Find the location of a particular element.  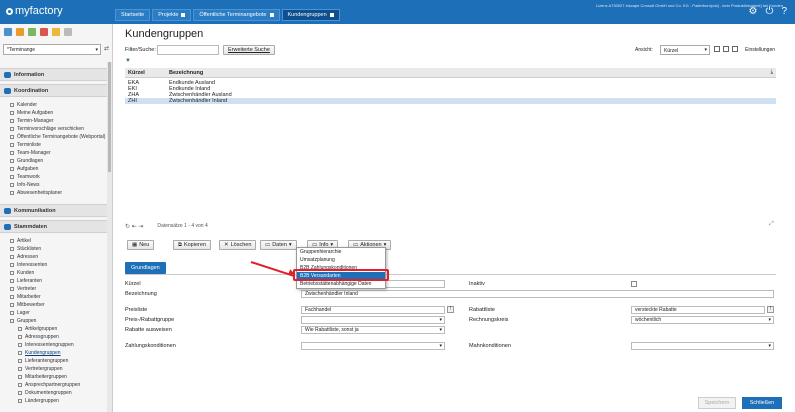

sidebar-item-gruppen: Gruppen is located at coordinates (53, 321).